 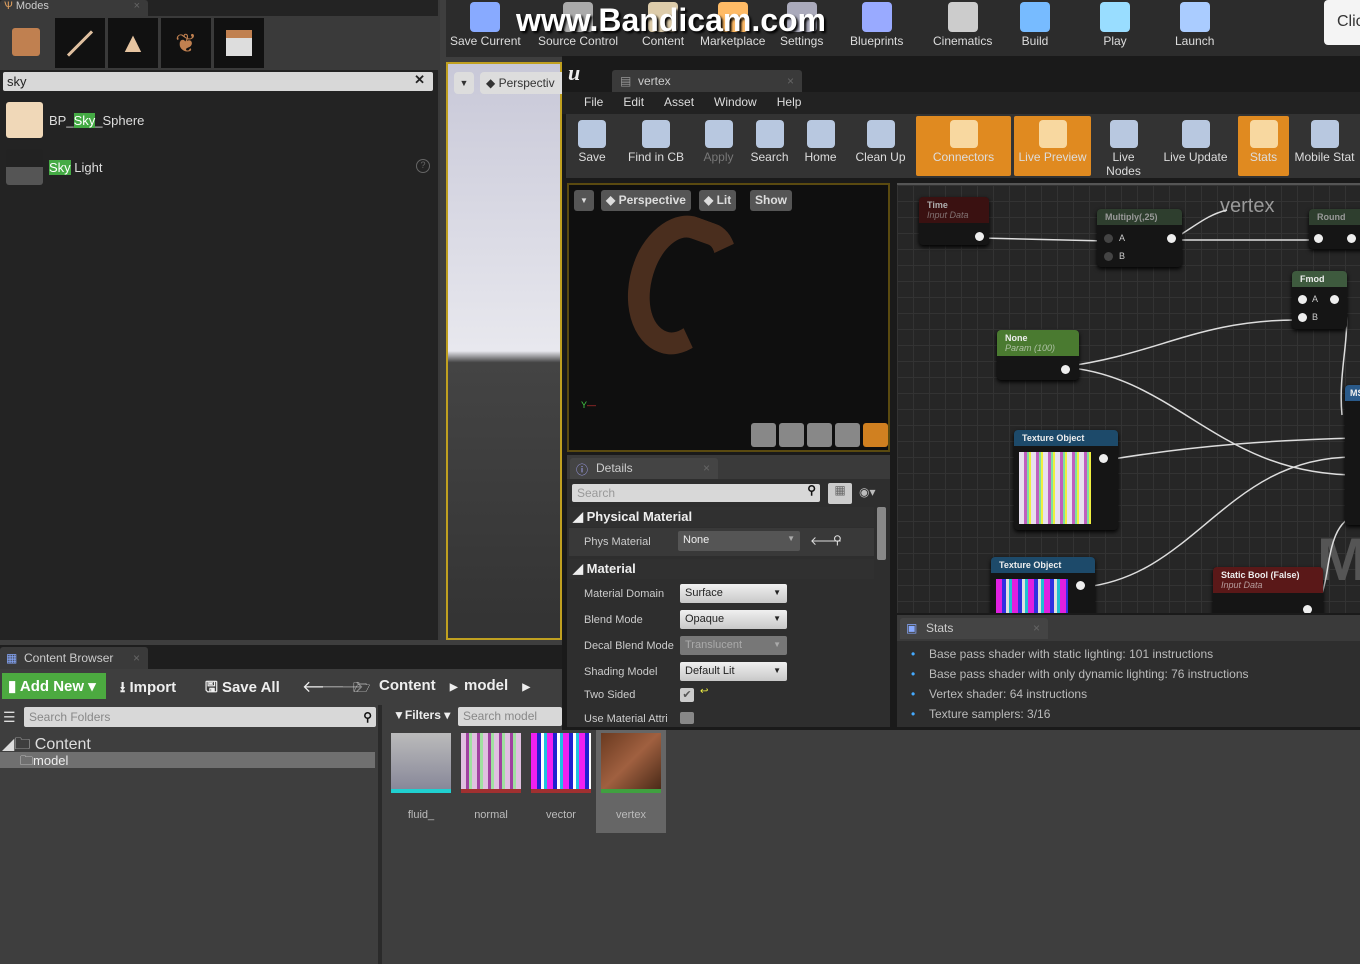 I want to click on geometry-mode-icon, so click(x=239, y=43).